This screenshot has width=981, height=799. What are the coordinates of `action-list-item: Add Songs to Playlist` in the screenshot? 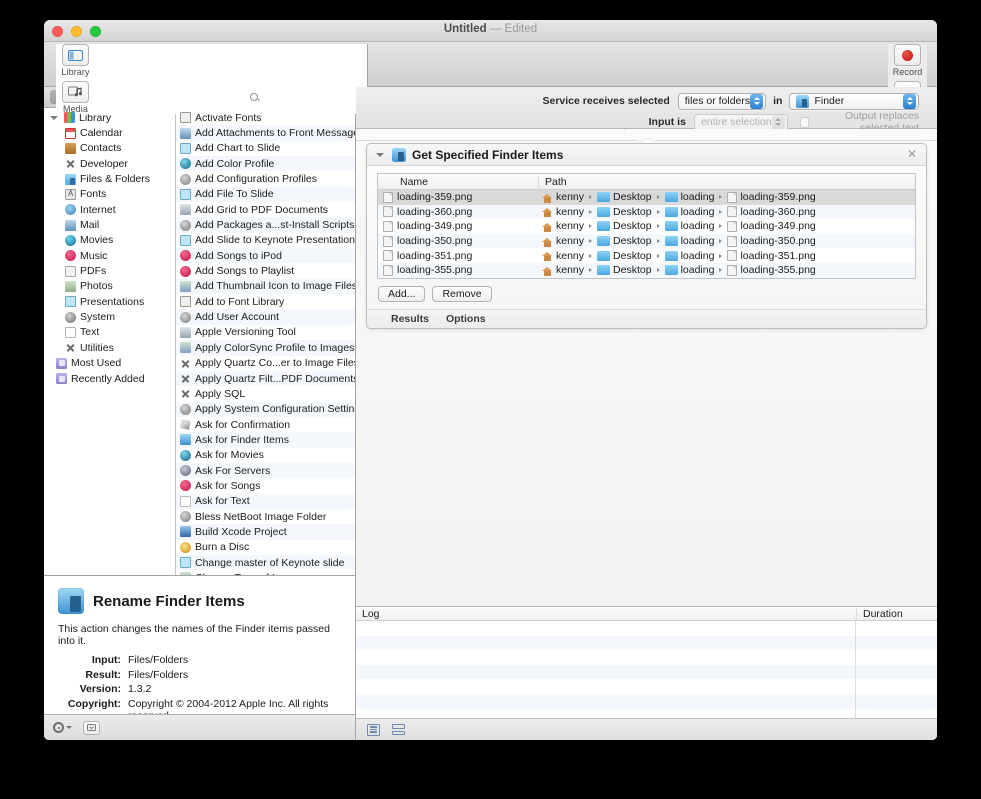 It's located at (265, 270).